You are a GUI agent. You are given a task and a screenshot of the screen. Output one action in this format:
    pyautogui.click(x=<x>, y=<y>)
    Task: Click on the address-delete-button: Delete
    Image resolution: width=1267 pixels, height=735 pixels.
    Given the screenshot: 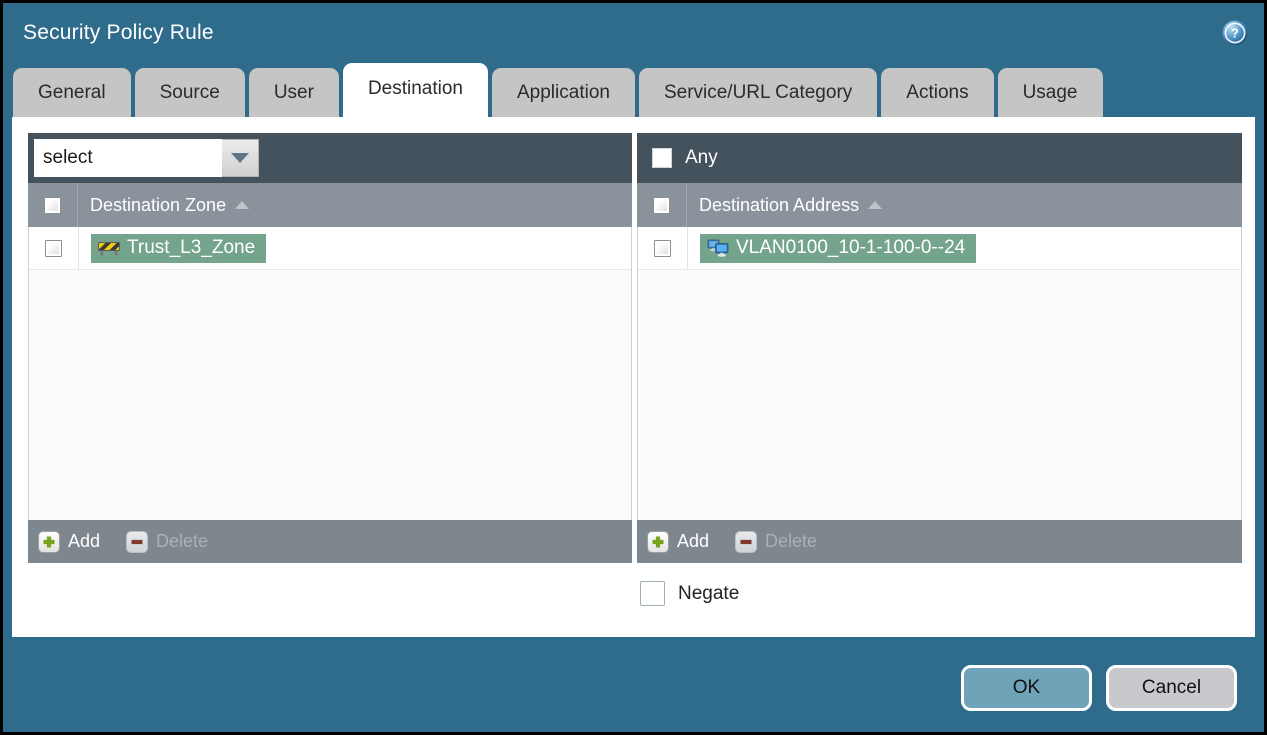 What is the action you would take?
    pyautogui.click(x=776, y=541)
    